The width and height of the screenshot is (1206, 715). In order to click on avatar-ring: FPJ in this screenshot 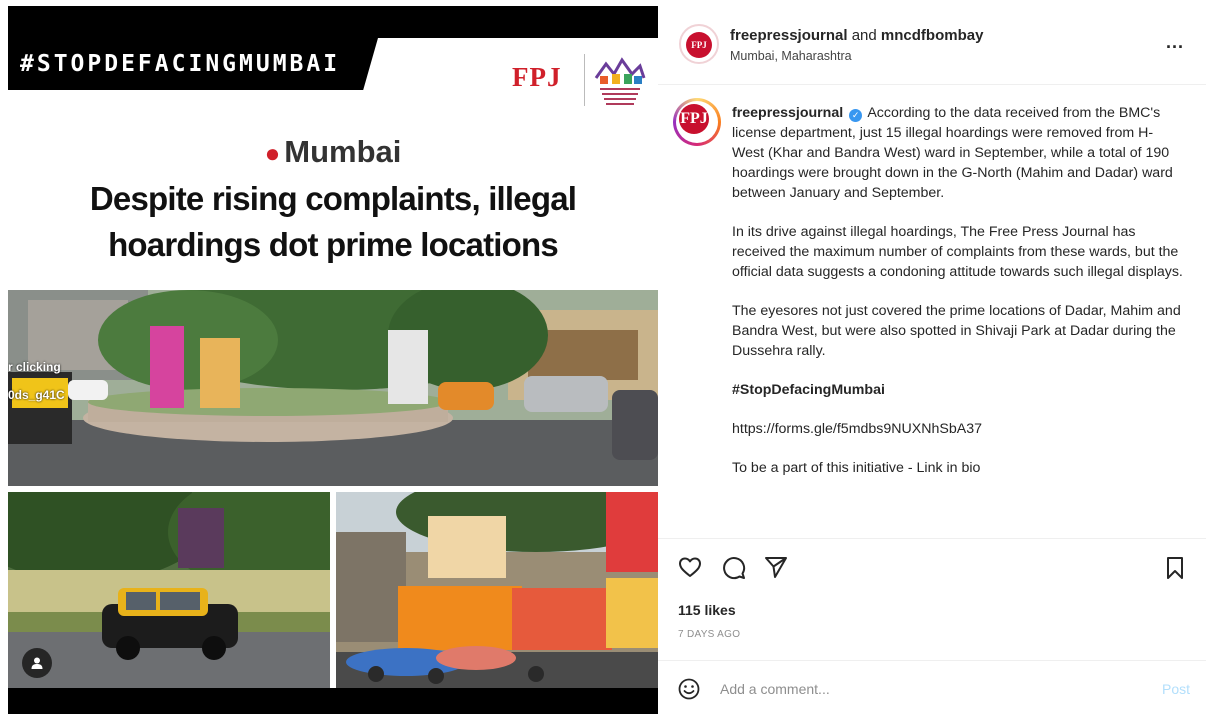, I will do `click(697, 122)`.